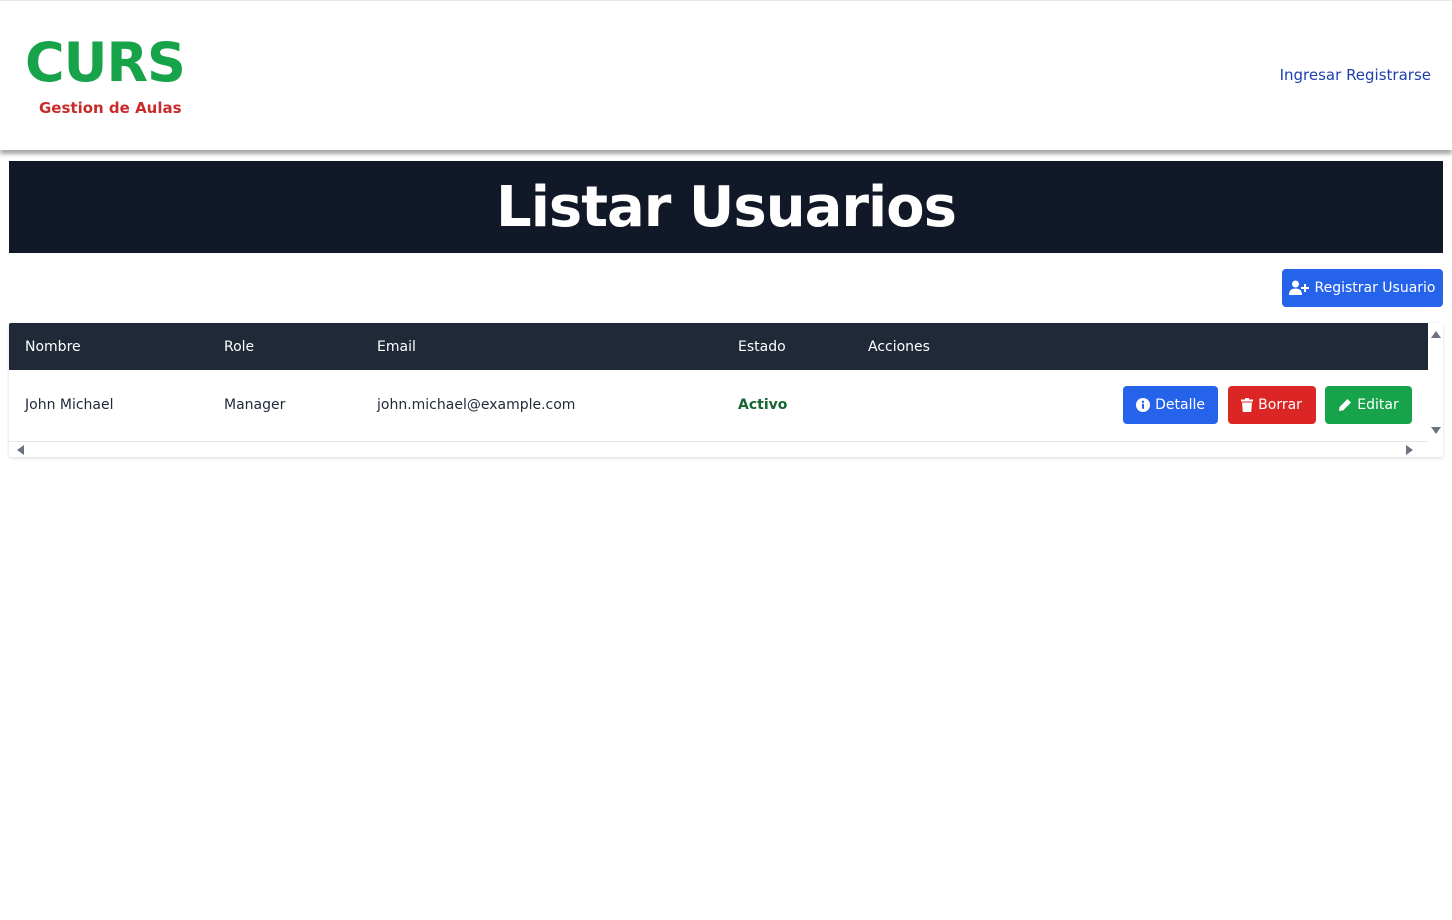 The height and width of the screenshot is (920, 1452). Describe the element at coordinates (1436, 334) in the screenshot. I see `scroll-up-arrow-icon` at that location.